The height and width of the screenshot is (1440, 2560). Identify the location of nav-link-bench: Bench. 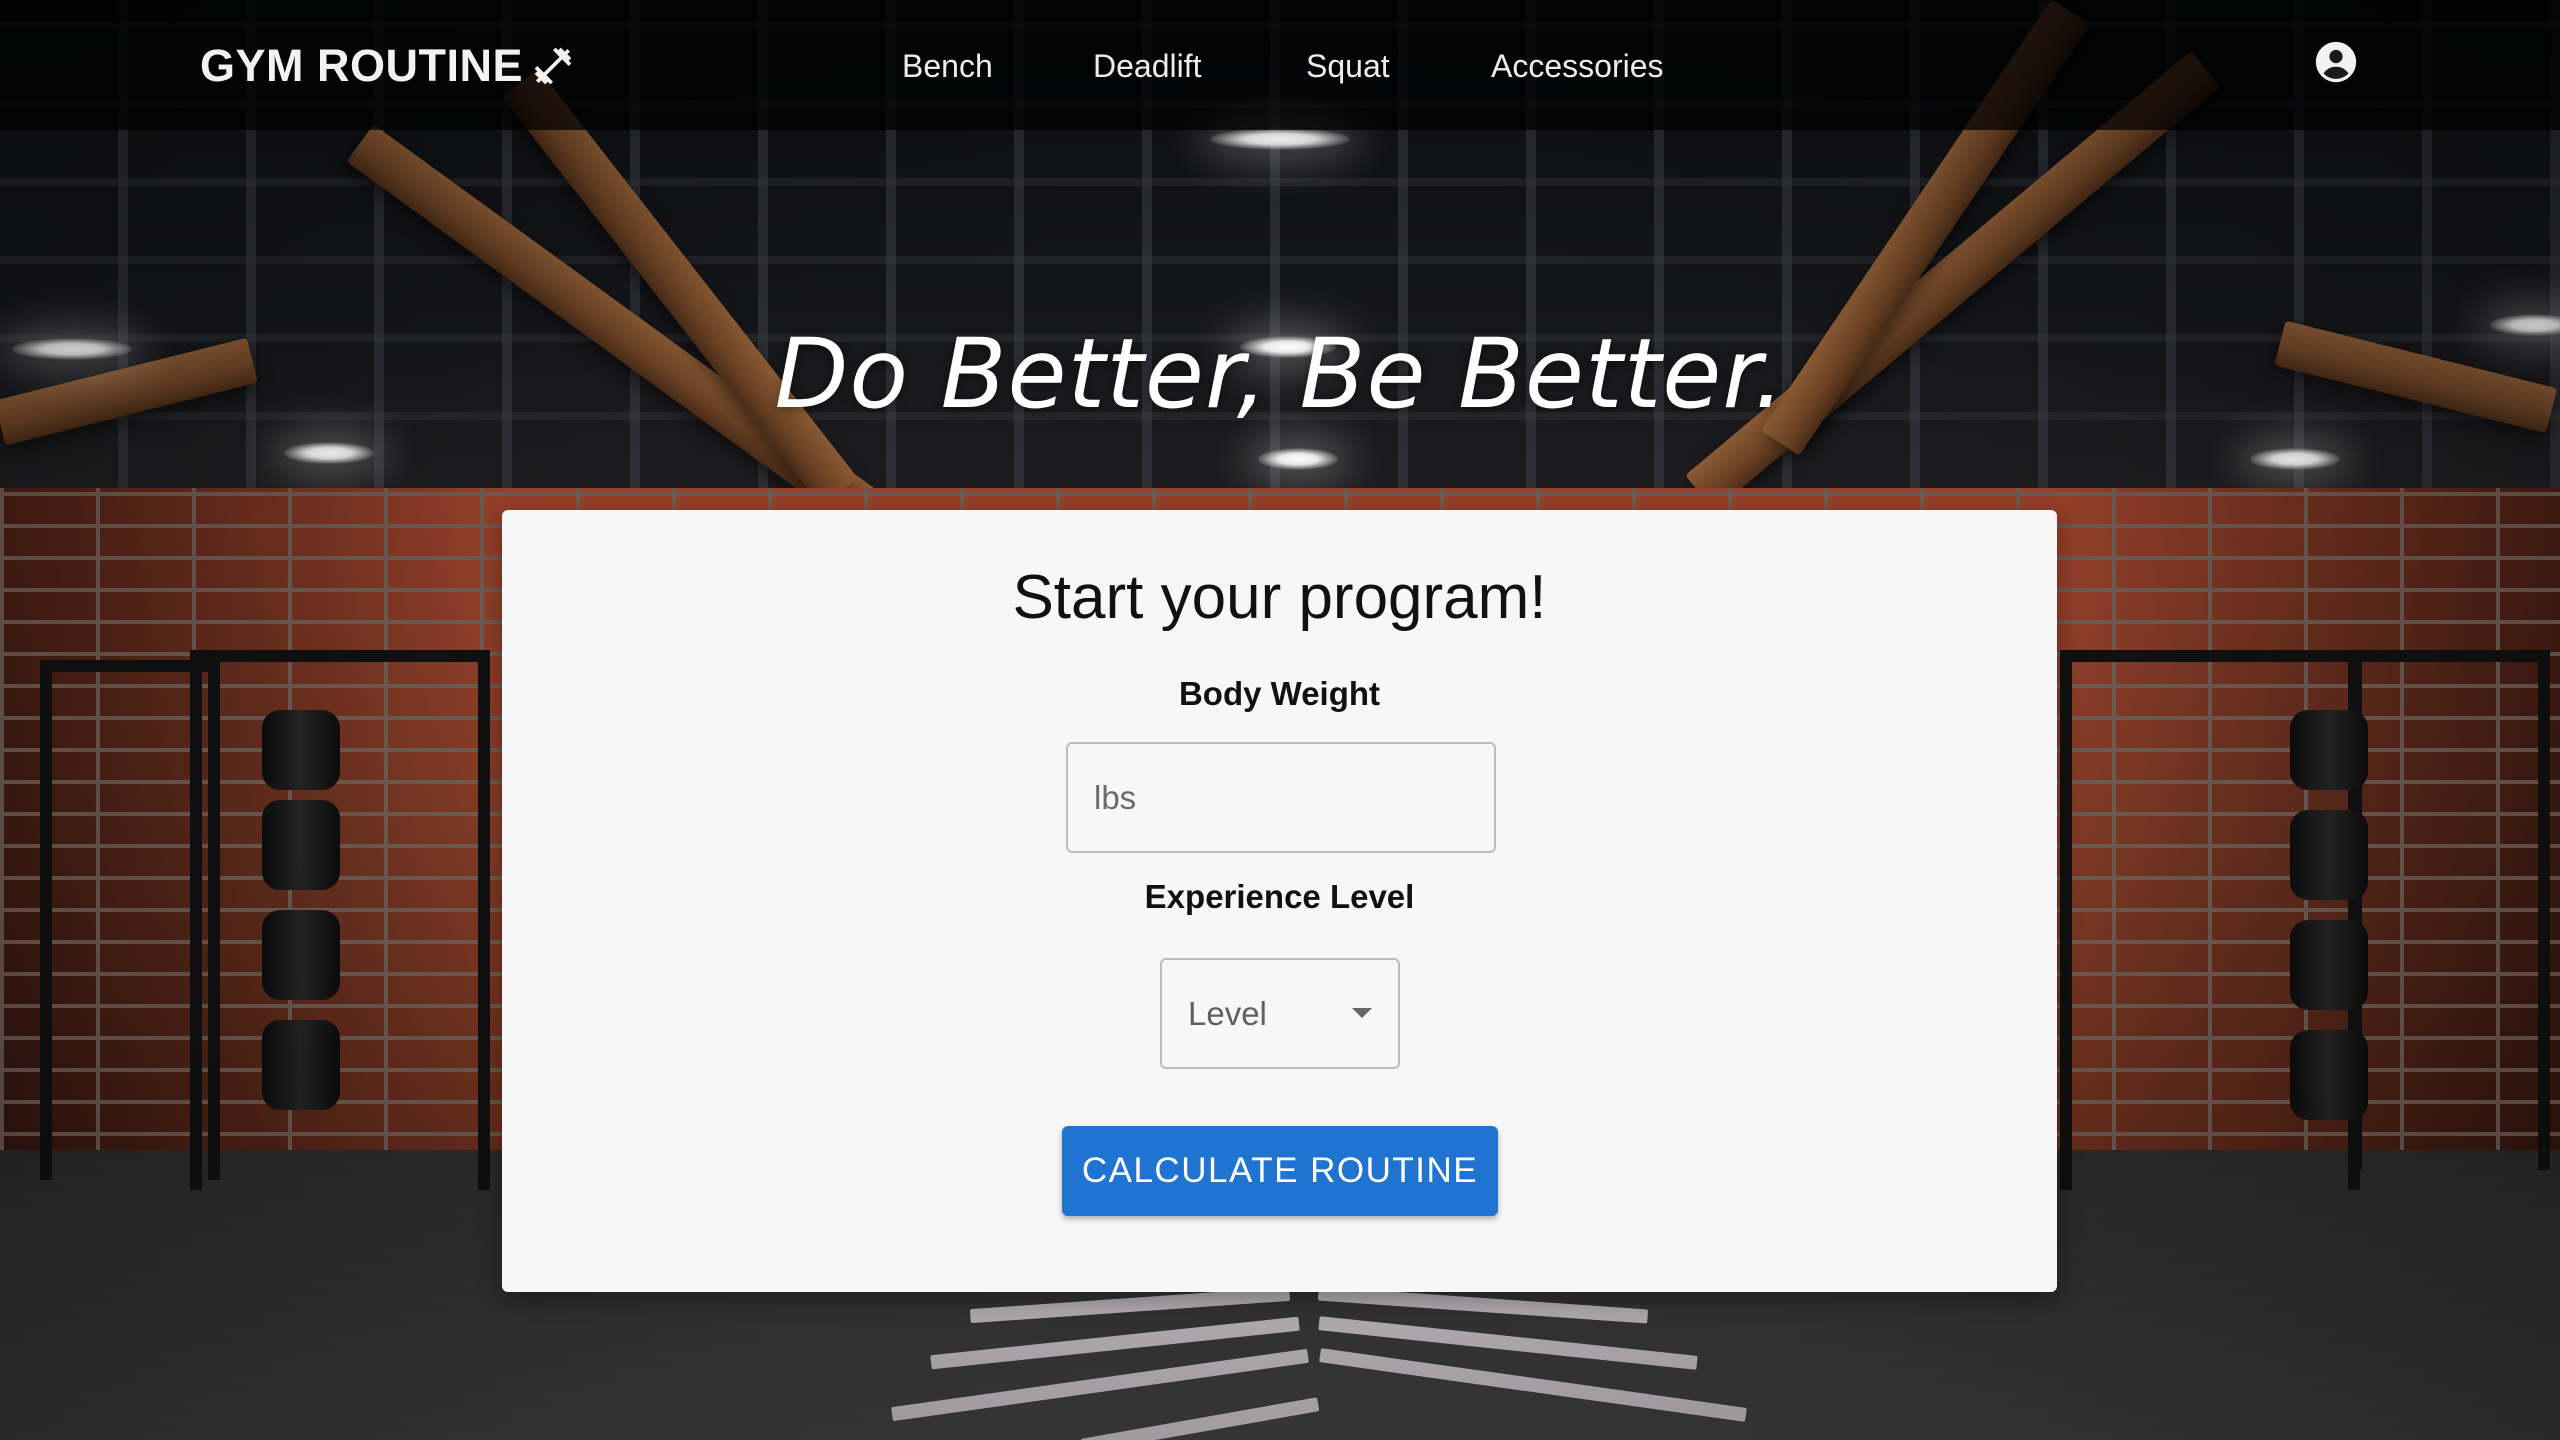
(947, 66).